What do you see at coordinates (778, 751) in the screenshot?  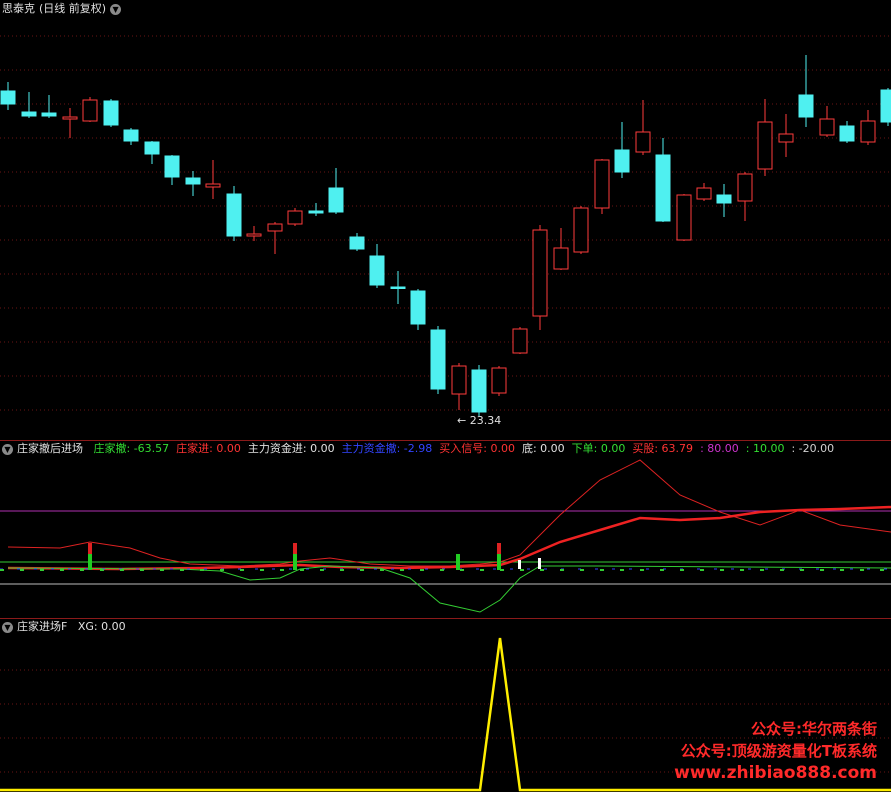 I see `watermark-line-2: 公众号:顶级游资量化T板系统` at bounding box center [778, 751].